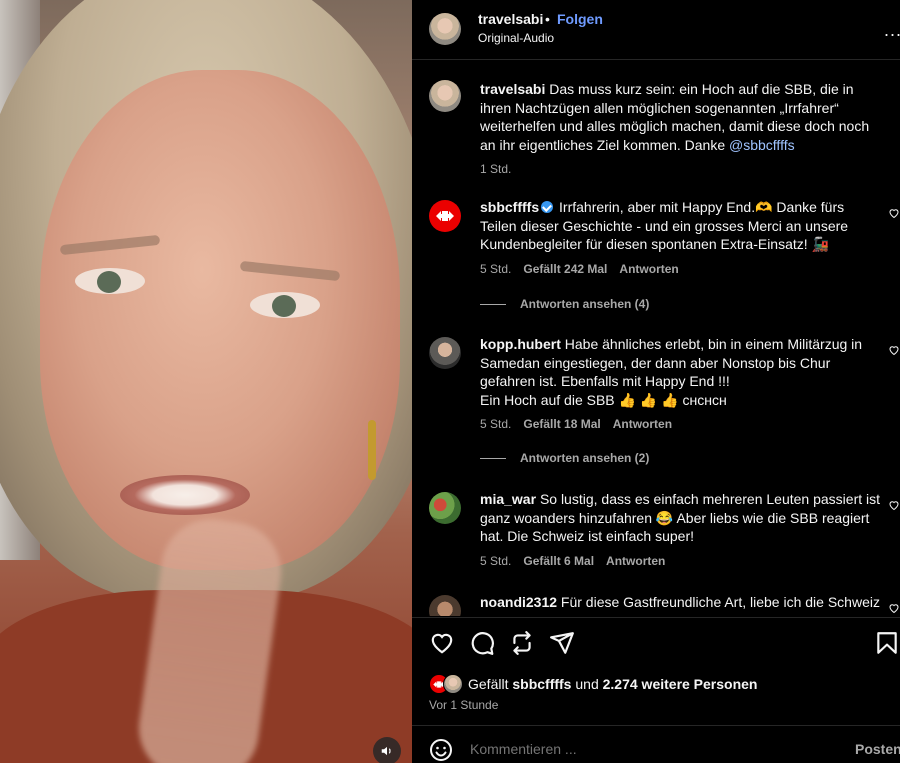  Describe the element at coordinates (565, 269) in the screenshot. I see `comment-likes: Gefällt 242 Mal` at that location.